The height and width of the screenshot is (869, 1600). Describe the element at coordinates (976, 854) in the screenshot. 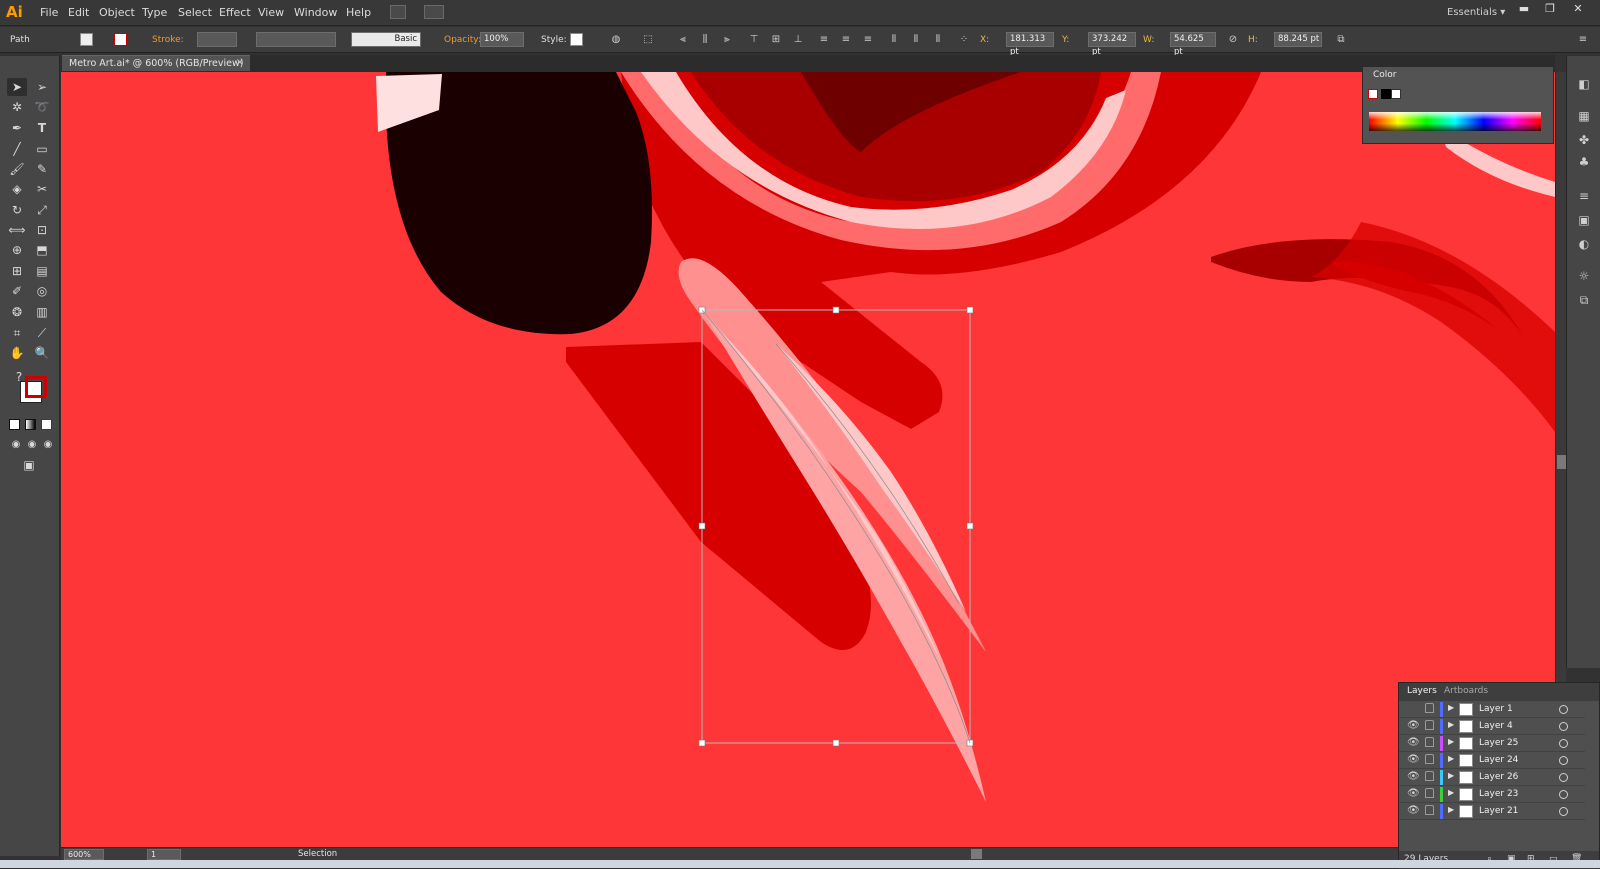

I see `horizontal-scrollbar-thumb` at that location.